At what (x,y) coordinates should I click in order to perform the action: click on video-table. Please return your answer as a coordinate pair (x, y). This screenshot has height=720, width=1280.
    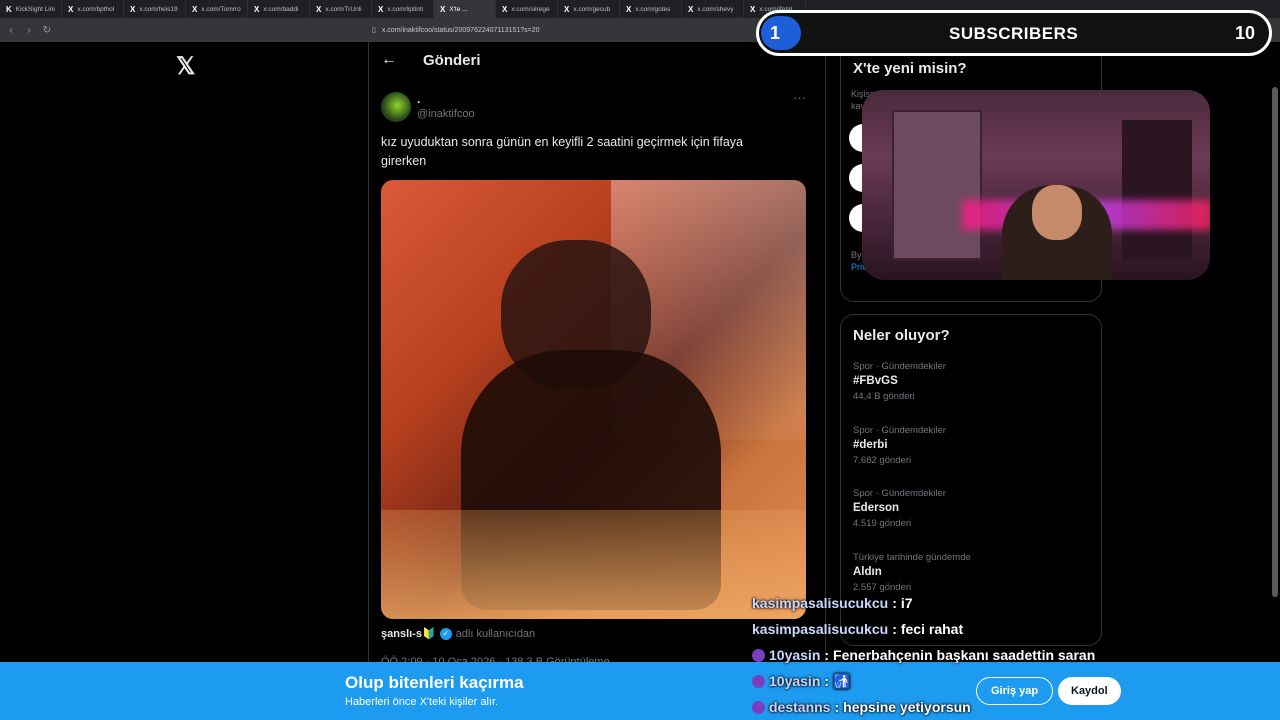
    Looking at the image, I should click on (593, 564).